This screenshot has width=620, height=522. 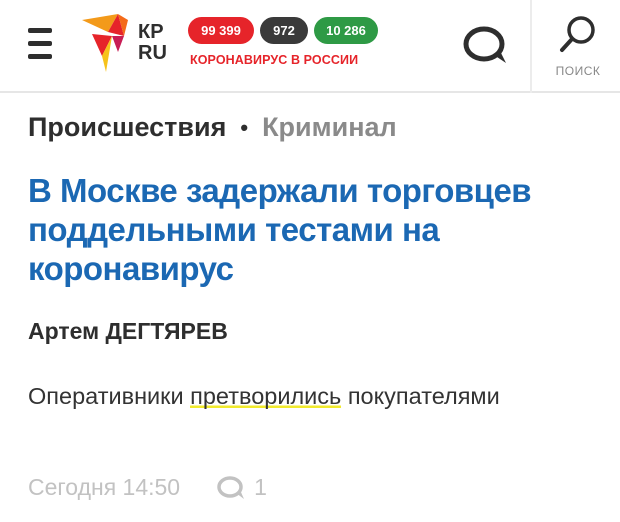 What do you see at coordinates (577, 34) in the screenshot?
I see `search-icon` at bounding box center [577, 34].